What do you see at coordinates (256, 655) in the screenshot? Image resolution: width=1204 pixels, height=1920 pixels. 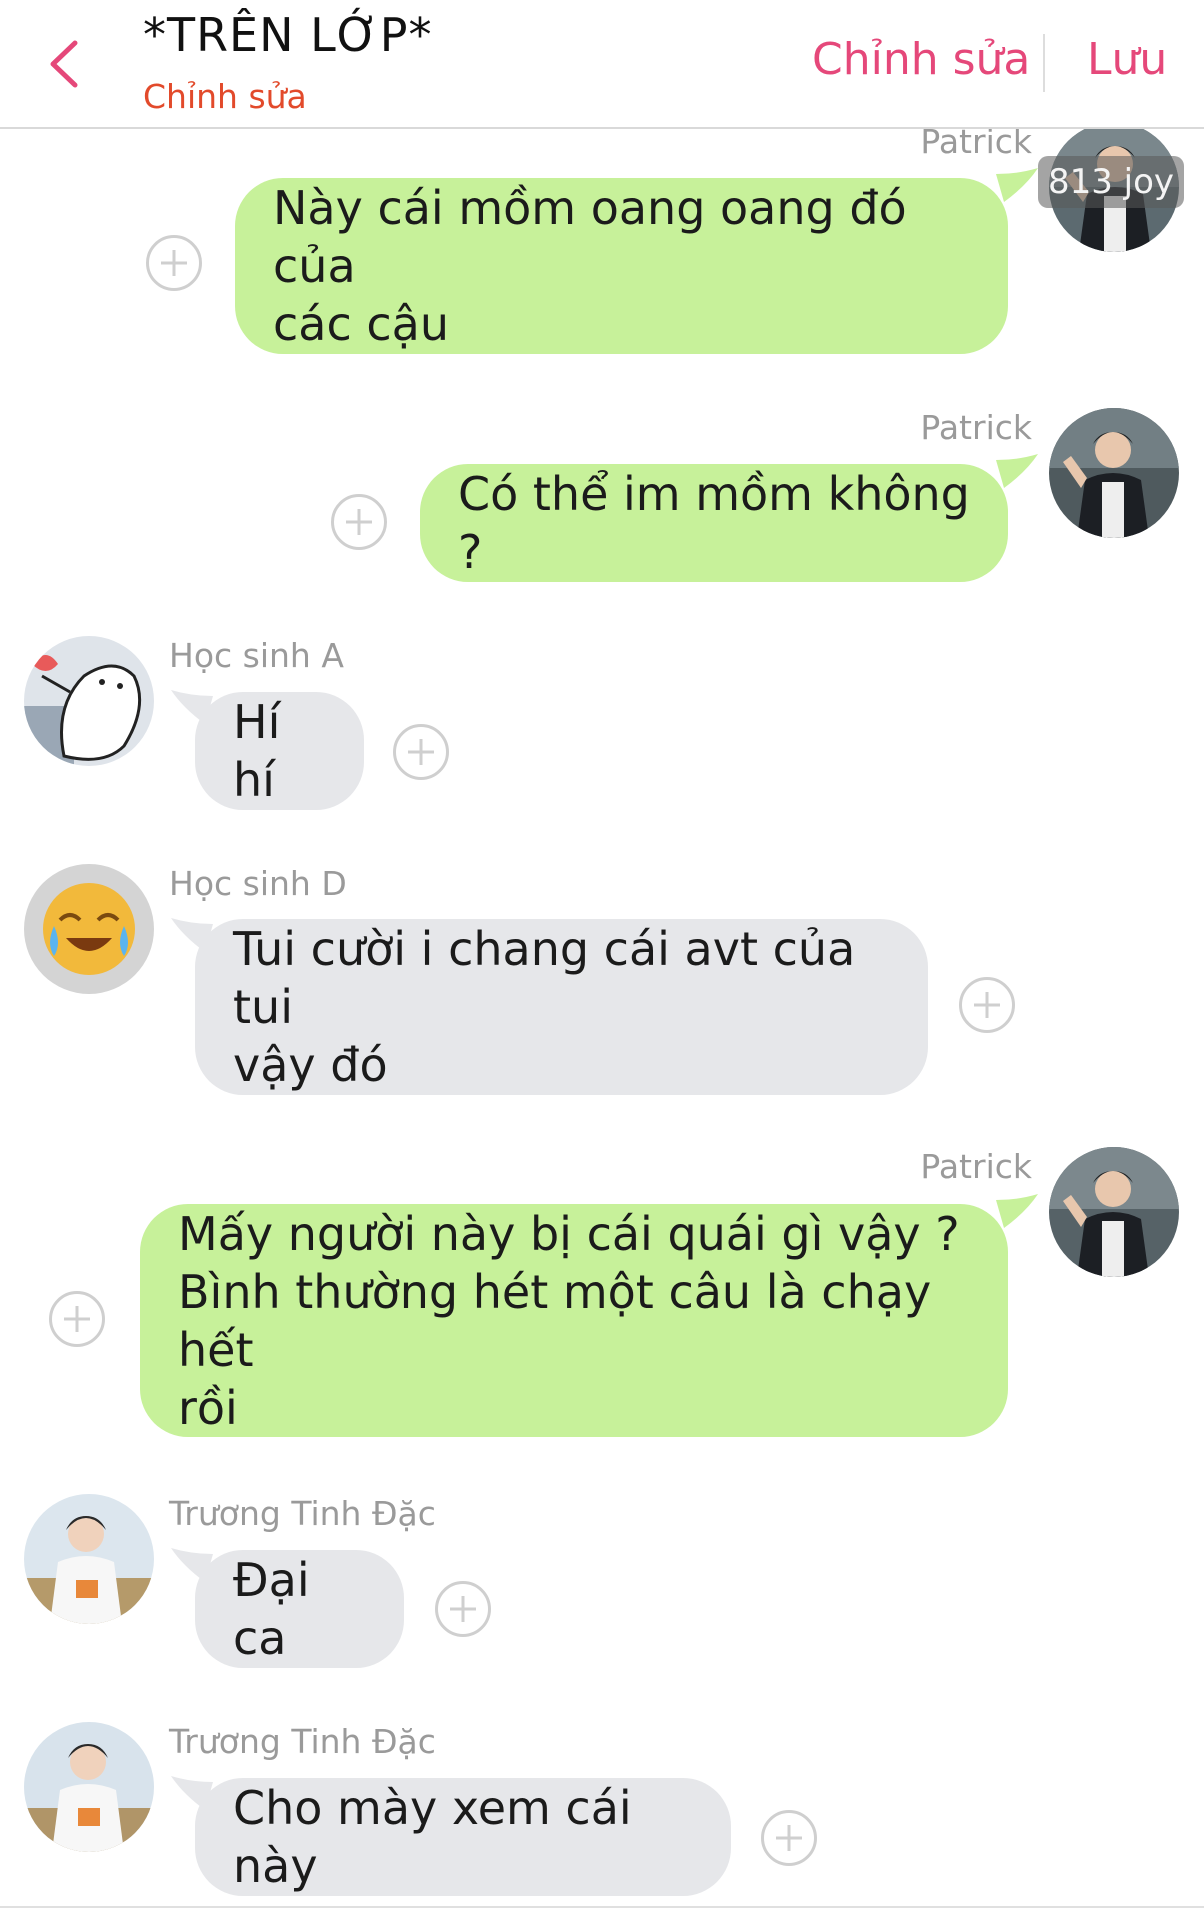 I see `sender-name: Học sinh A` at bounding box center [256, 655].